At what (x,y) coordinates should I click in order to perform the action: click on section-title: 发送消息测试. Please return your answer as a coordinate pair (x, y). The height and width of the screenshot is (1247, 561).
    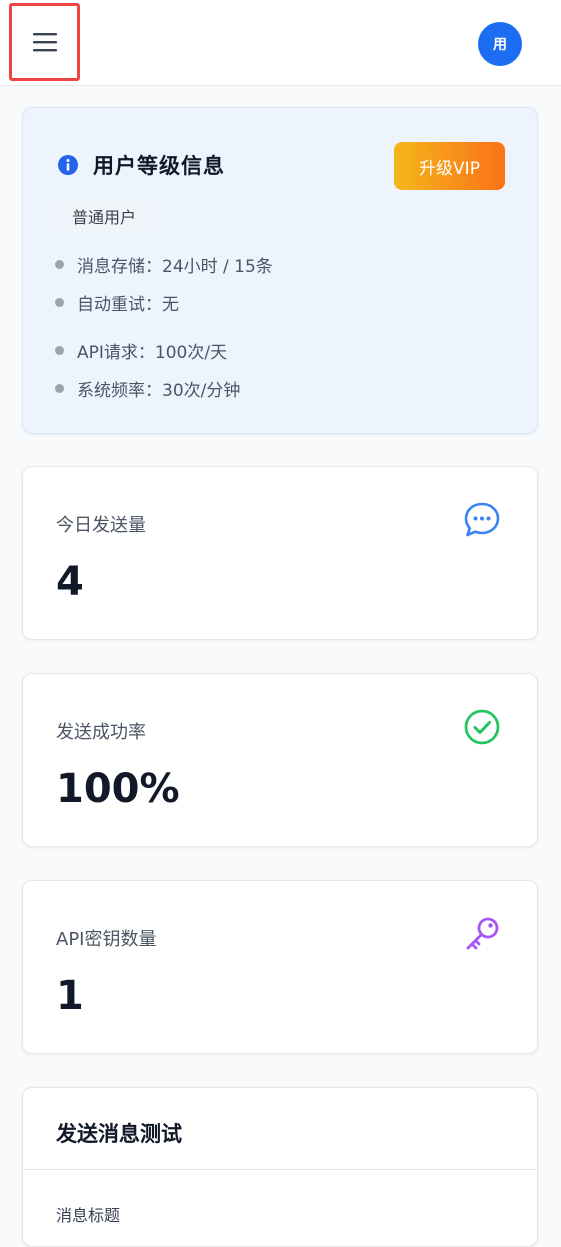
    Looking at the image, I should click on (119, 1134).